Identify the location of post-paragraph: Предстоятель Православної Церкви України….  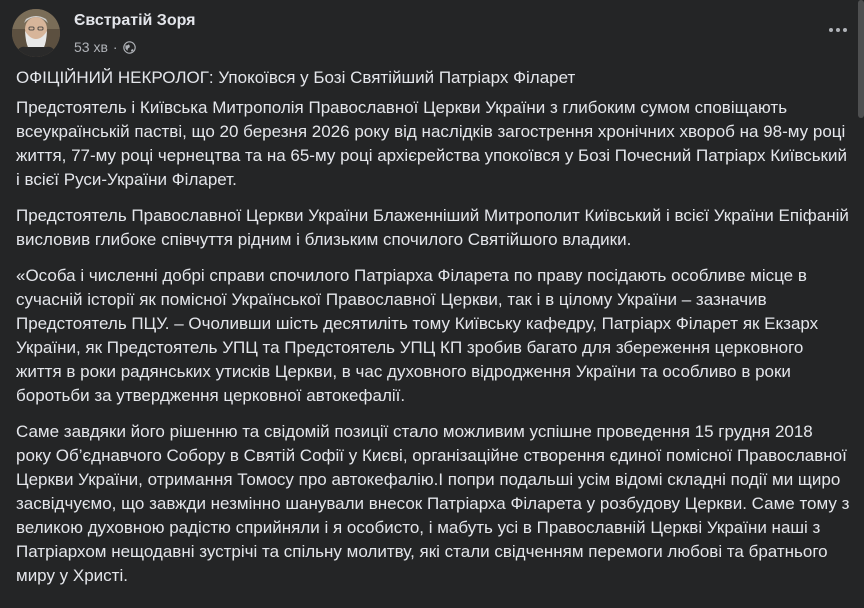
(432, 227).